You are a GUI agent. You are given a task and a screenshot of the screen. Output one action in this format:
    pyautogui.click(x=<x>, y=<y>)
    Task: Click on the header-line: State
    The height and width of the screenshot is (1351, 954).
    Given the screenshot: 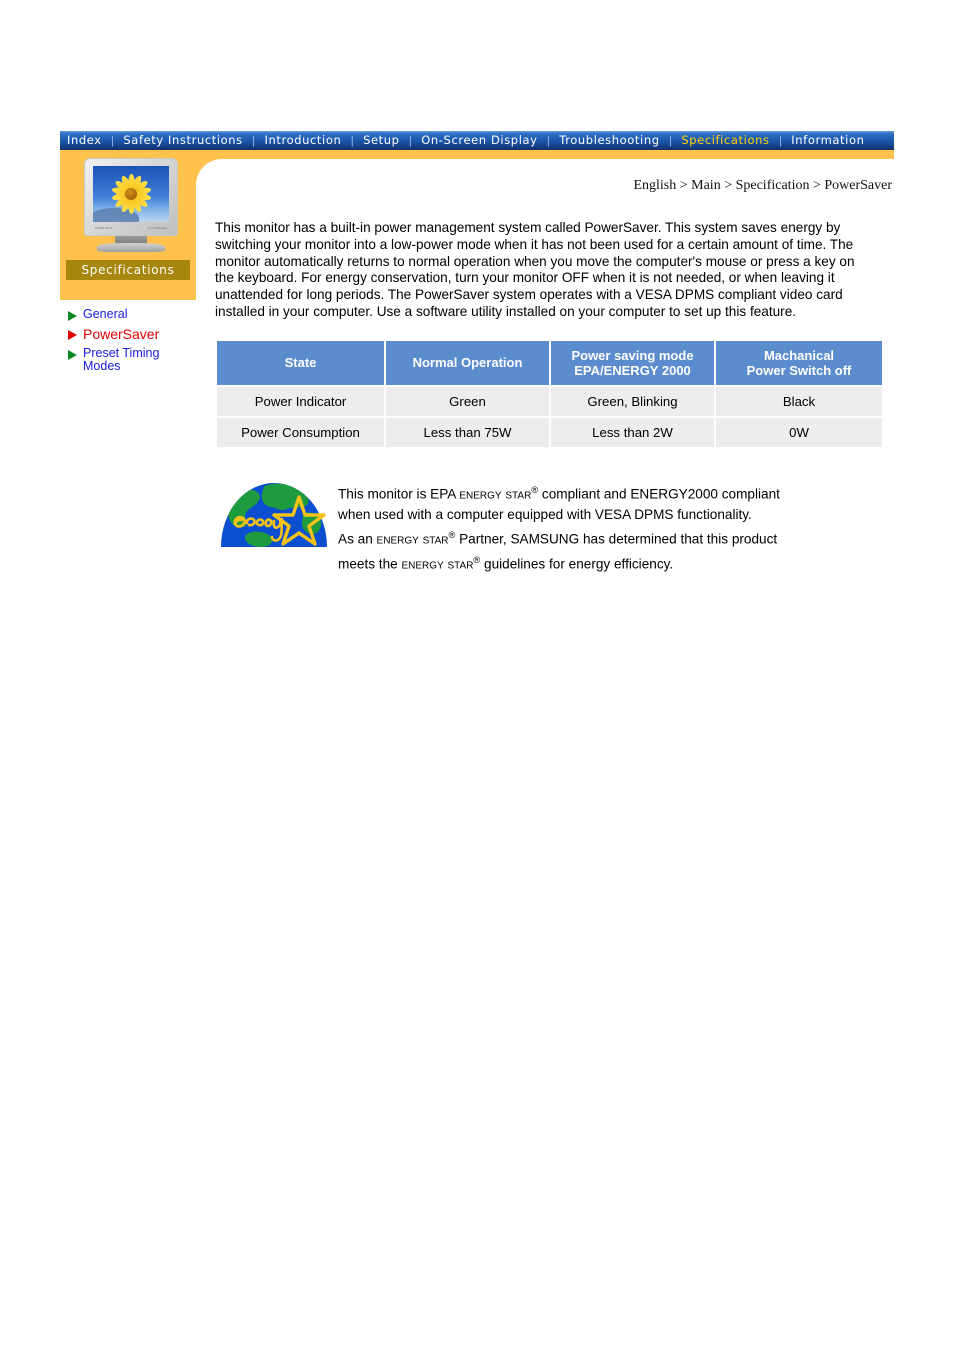 What is the action you would take?
    pyautogui.click(x=300, y=363)
    